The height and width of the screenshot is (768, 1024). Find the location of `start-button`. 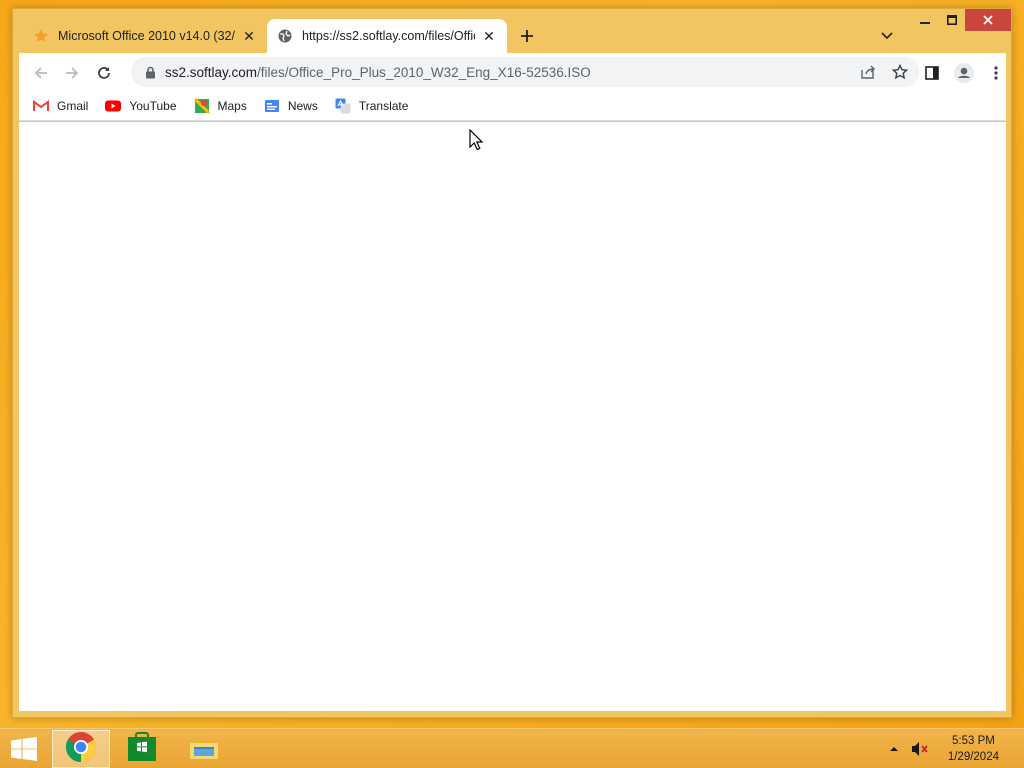

start-button is located at coordinates (24, 748).